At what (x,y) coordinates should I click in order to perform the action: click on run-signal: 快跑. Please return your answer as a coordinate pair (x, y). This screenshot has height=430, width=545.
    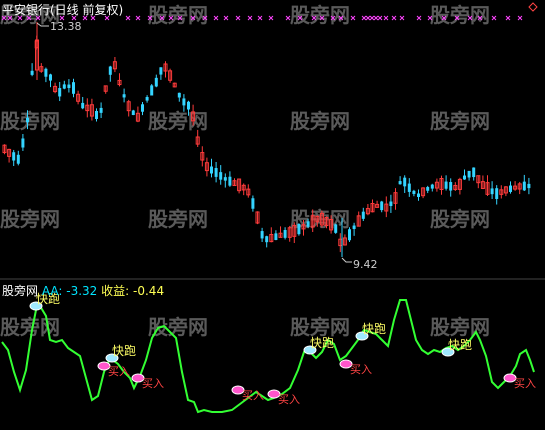
    Looking at the image, I should click on (370, 331).